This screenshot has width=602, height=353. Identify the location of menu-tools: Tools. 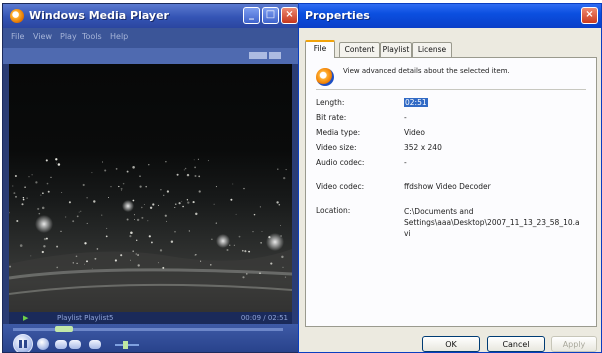
(92, 36).